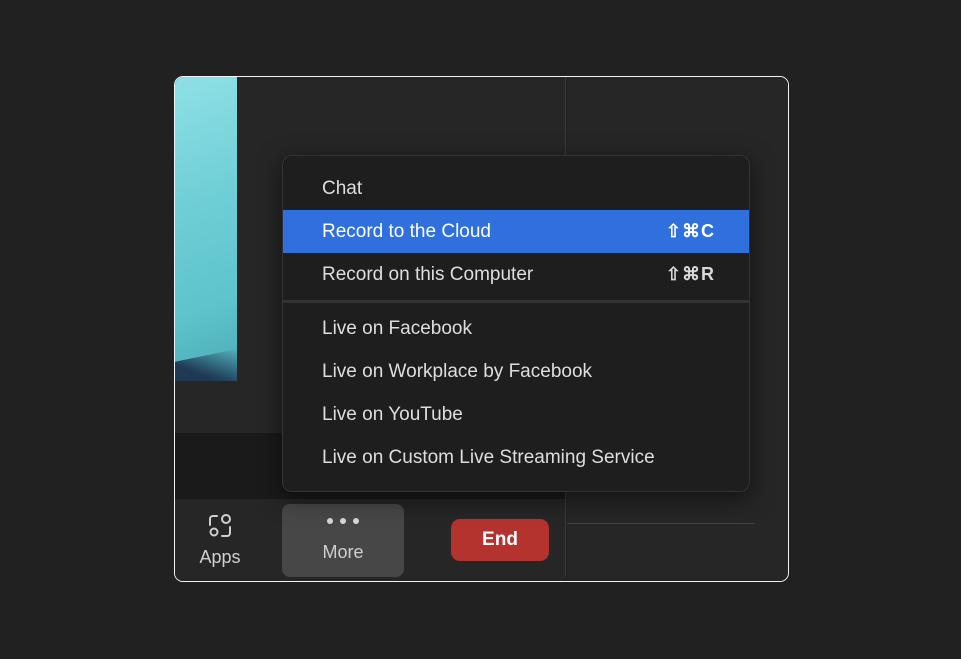 This screenshot has width=961, height=659. What do you see at coordinates (343, 552) in the screenshot?
I see `more-label: More` at bounding box center [343, 552].